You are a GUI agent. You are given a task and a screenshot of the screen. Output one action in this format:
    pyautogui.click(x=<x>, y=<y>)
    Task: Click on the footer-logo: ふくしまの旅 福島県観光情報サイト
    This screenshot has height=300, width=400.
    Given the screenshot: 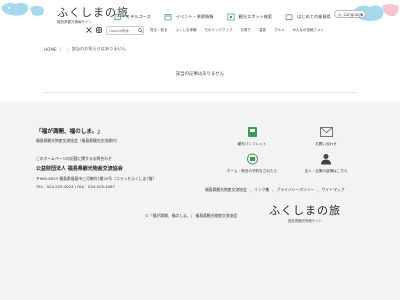 What is the action you would take?
    pyautogui.click(x=305, y=212)
    